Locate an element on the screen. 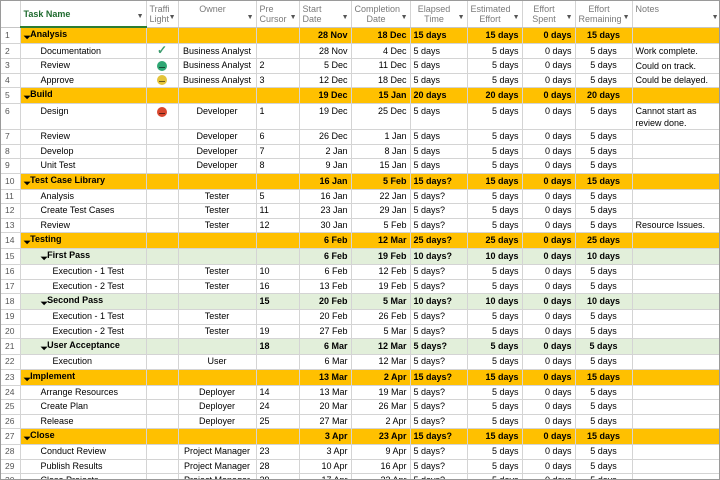 The height and width of the screenshot is (480, 720). estimated-effort-cell: 15 days is located at coordinates (495, 436).